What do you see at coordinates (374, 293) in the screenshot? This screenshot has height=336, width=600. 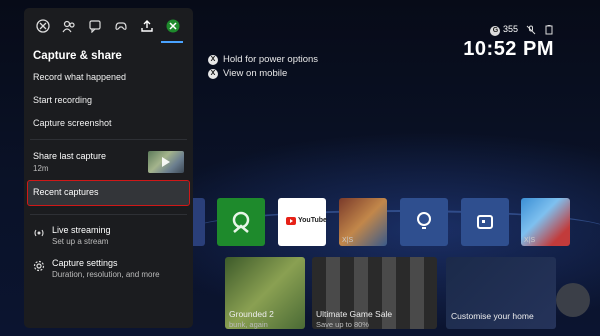 I see `featured-sale: Ultimate Game Sale Save up to 80%` at bounding box center [374, 293].